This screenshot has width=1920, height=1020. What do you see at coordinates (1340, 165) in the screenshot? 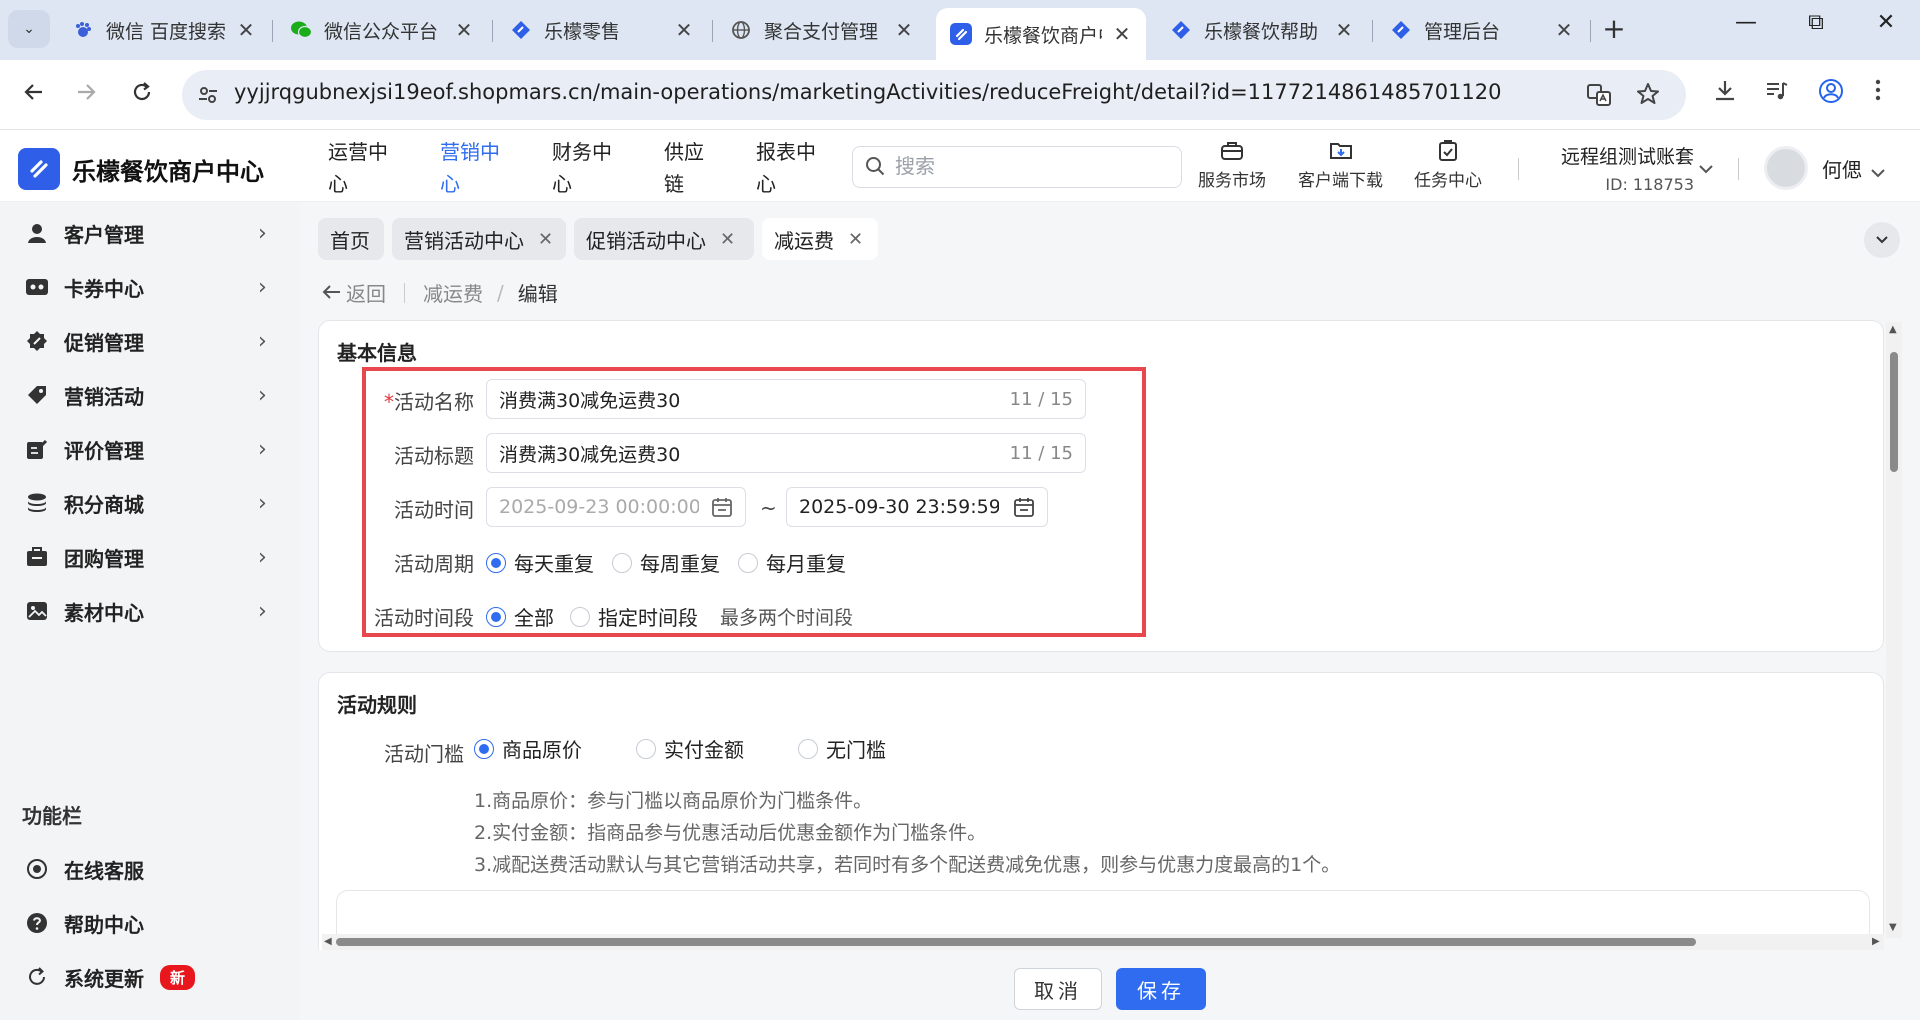
I see `client-download-button: 客户端下载` at bounding box center [1340, 165].